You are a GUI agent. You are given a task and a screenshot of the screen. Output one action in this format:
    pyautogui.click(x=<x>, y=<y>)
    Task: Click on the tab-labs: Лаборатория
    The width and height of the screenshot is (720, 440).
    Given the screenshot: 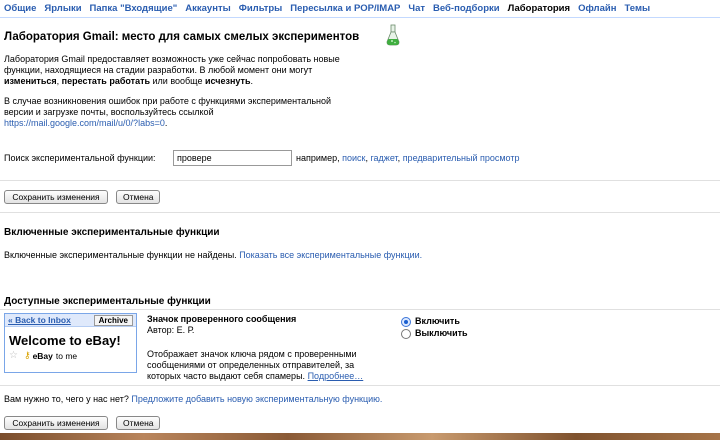 What is the action you would take?
    pyautogui.click(x=539, y=8)
    